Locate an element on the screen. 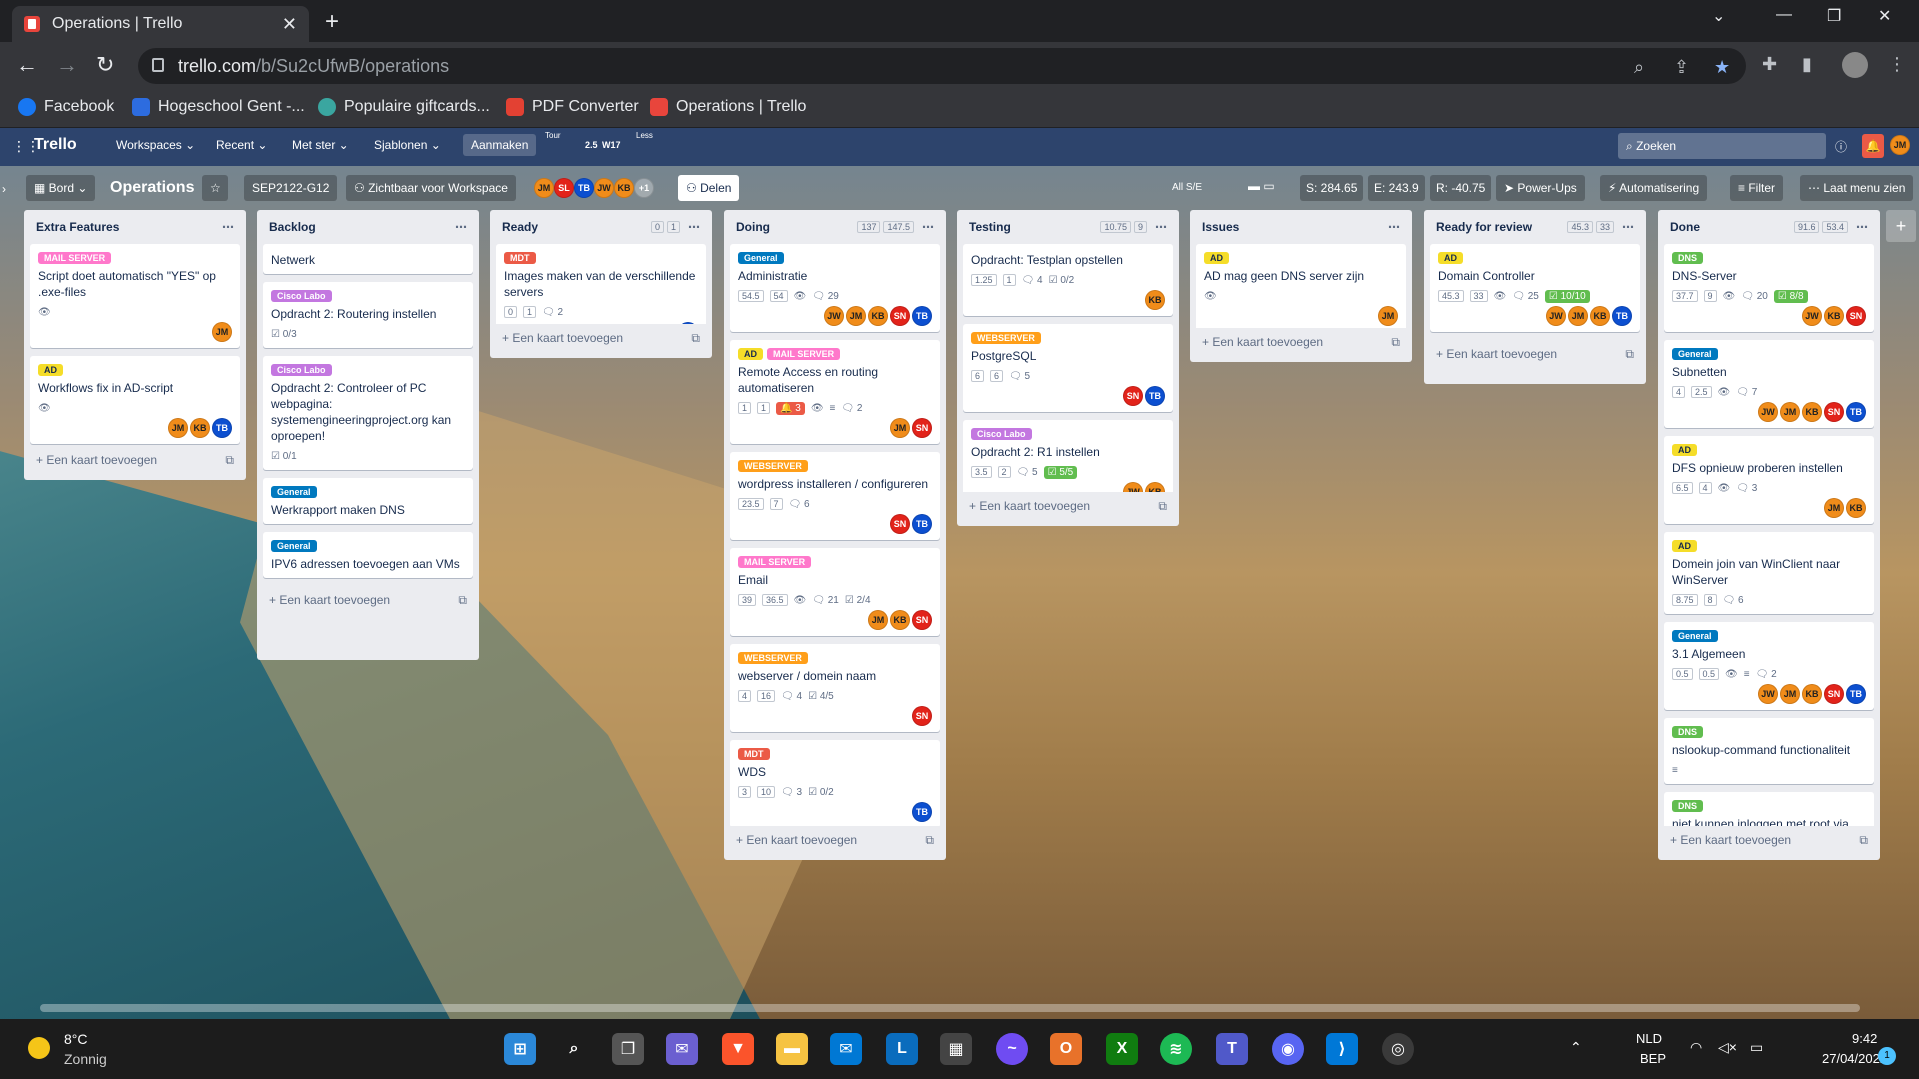 This screenshot has width=1919, height=1079. workspace-button: SEP2122-G12 is located at coordinates (291, 188).